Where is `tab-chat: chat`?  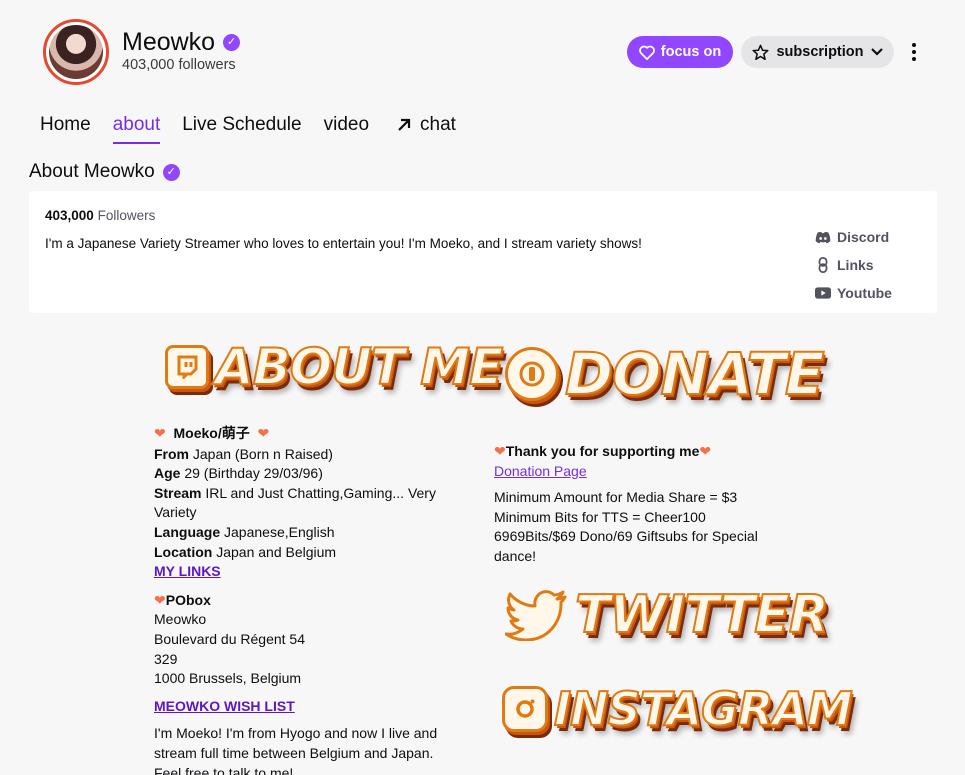
tab-chat: chat is located at coordinates (426, 129).